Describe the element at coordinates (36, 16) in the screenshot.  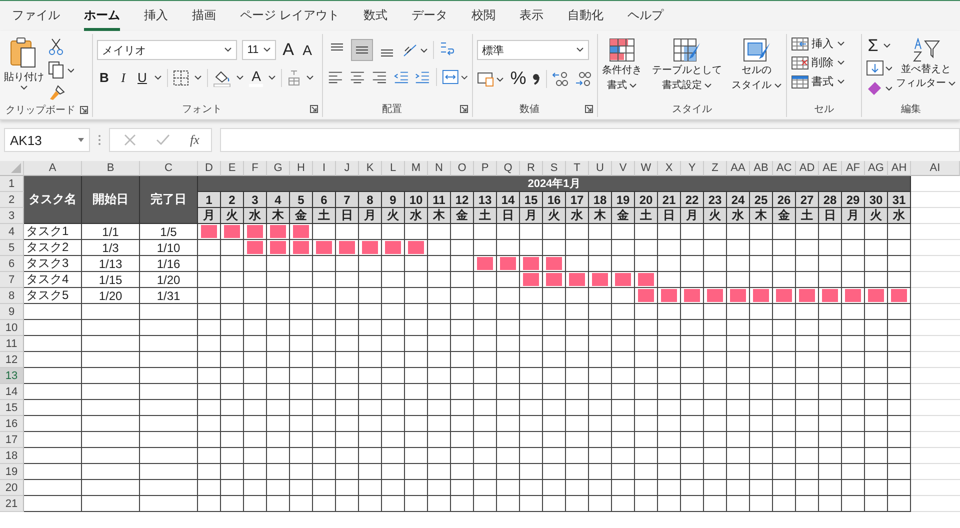
I see `ribbon-tab: ファイル` at that location.